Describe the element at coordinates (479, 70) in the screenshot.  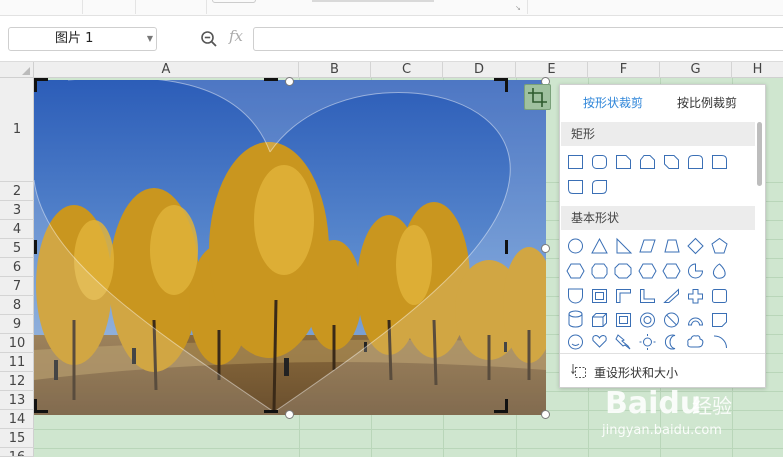
I see `column-header-d: D` at that location.